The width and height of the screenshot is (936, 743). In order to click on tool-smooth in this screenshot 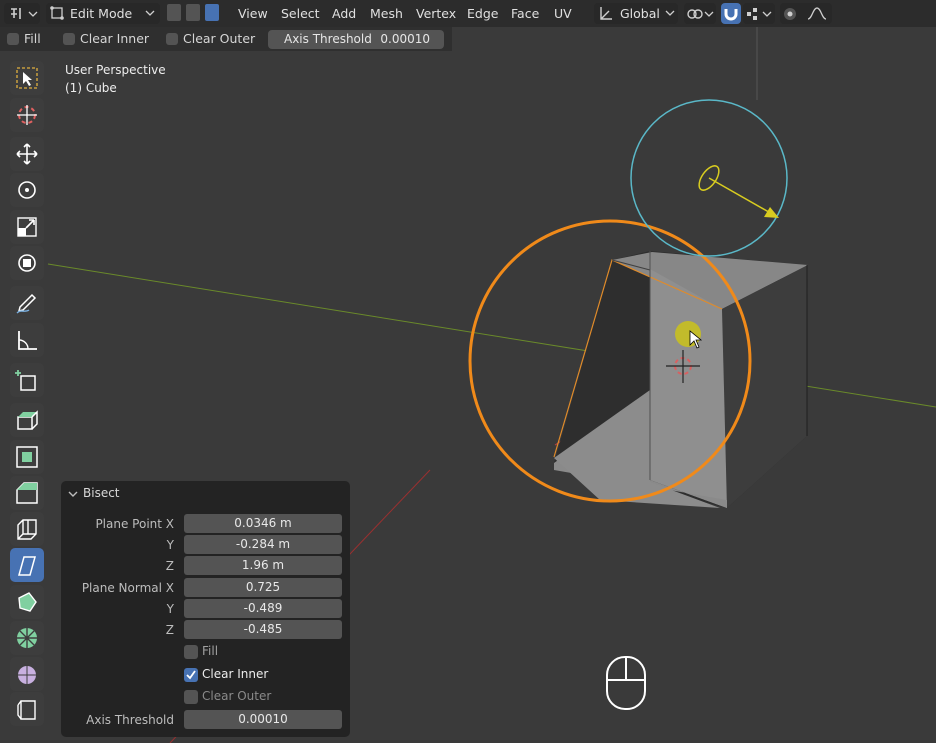, I will do `click(27, 674)`.